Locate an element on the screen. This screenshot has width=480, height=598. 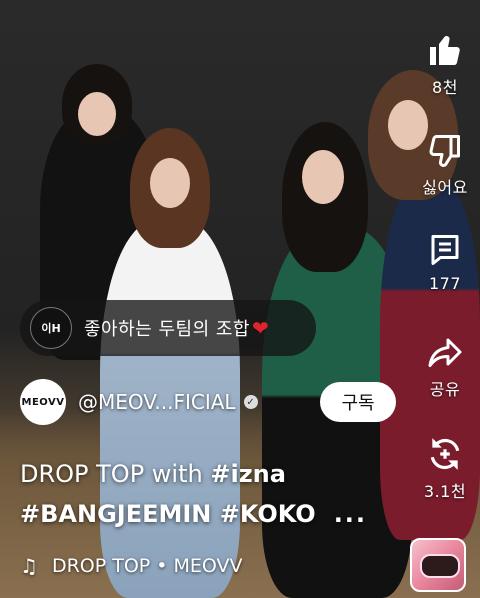
thumbs-down-icon is located at coordinates (445, 150).